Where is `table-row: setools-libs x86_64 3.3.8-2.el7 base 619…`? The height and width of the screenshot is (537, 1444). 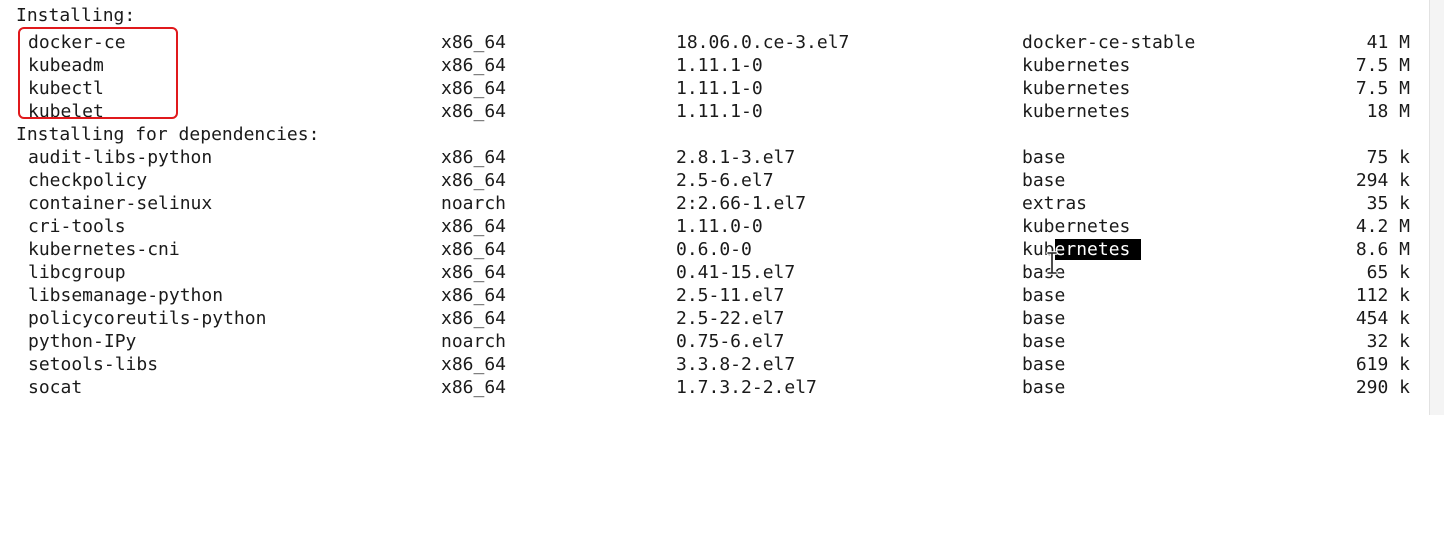 table-row: setools-libs x86_64 3.3.8-2.el7 base 619… is located at coordinates (715, 364).